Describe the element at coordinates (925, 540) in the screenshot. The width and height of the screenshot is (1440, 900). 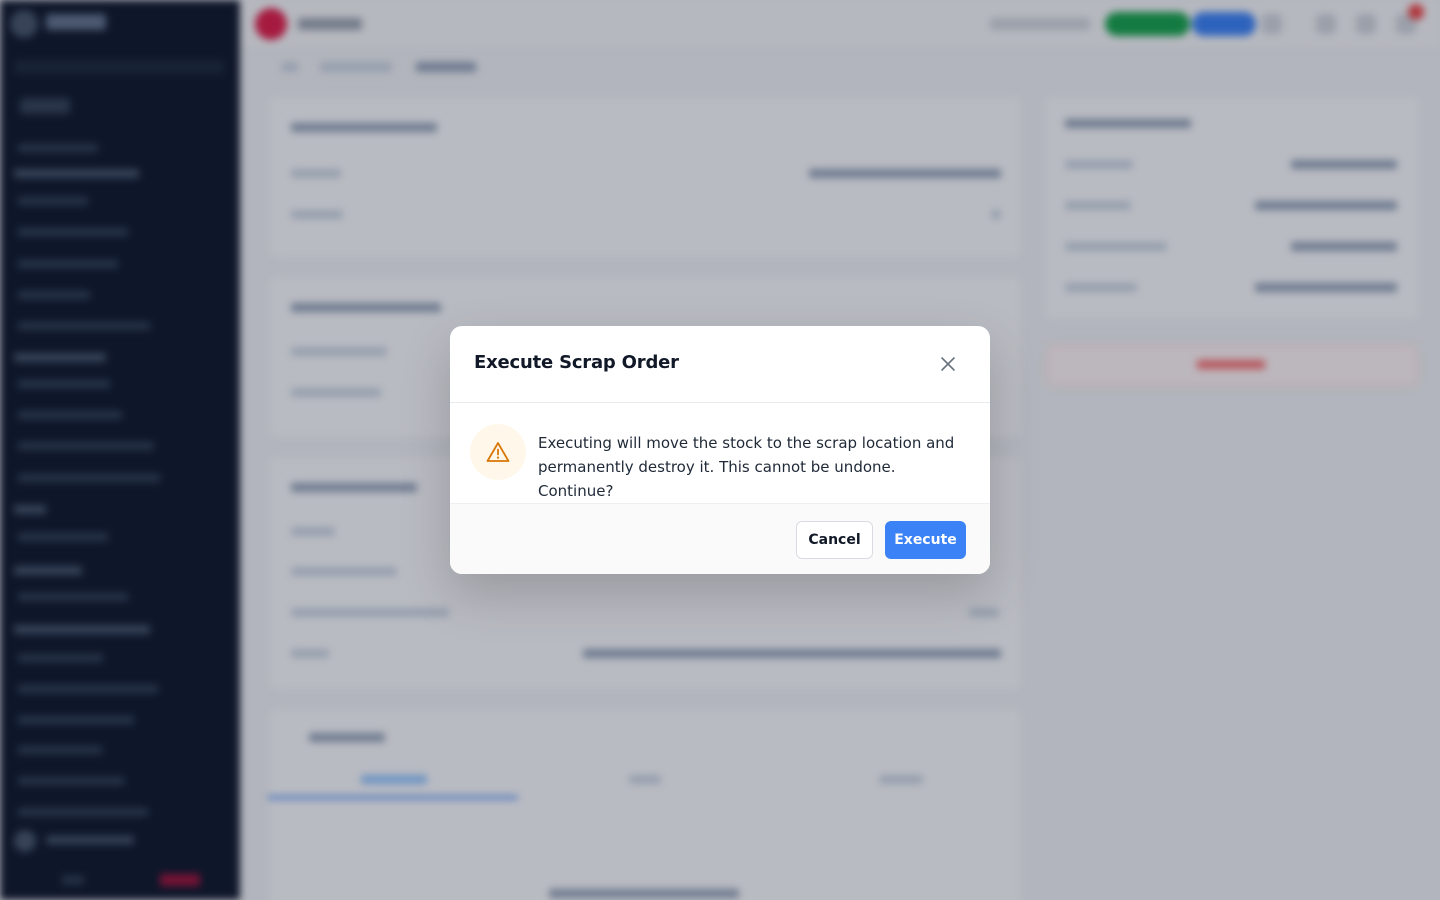
I see `execute-button: Execute` at that location.